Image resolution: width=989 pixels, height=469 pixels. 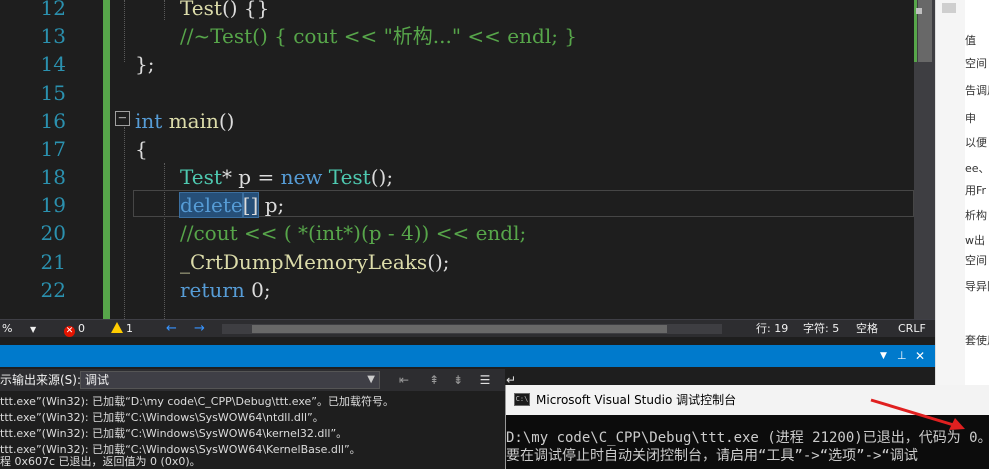 I want to click on warning-count: 1, so click(x=122, y=329).